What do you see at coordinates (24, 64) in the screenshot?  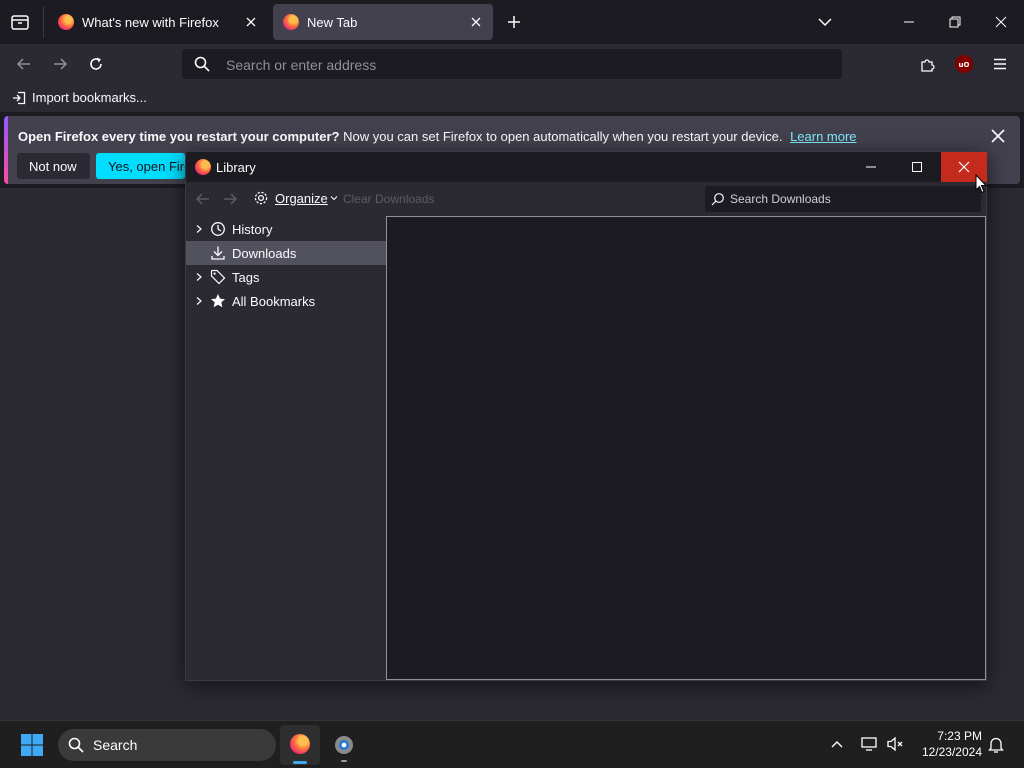 I see `back-arrow-icon` at bounding box center [24, 64].